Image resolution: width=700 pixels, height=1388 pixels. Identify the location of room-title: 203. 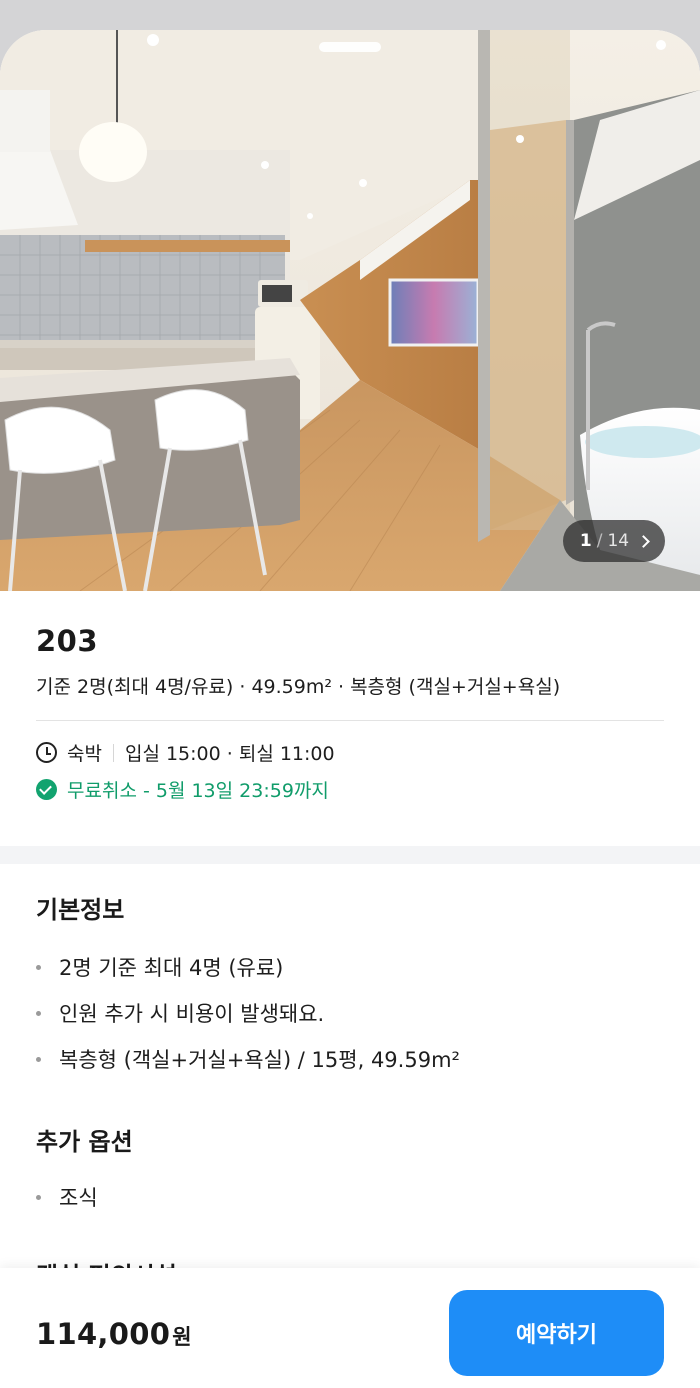
(67, 641).